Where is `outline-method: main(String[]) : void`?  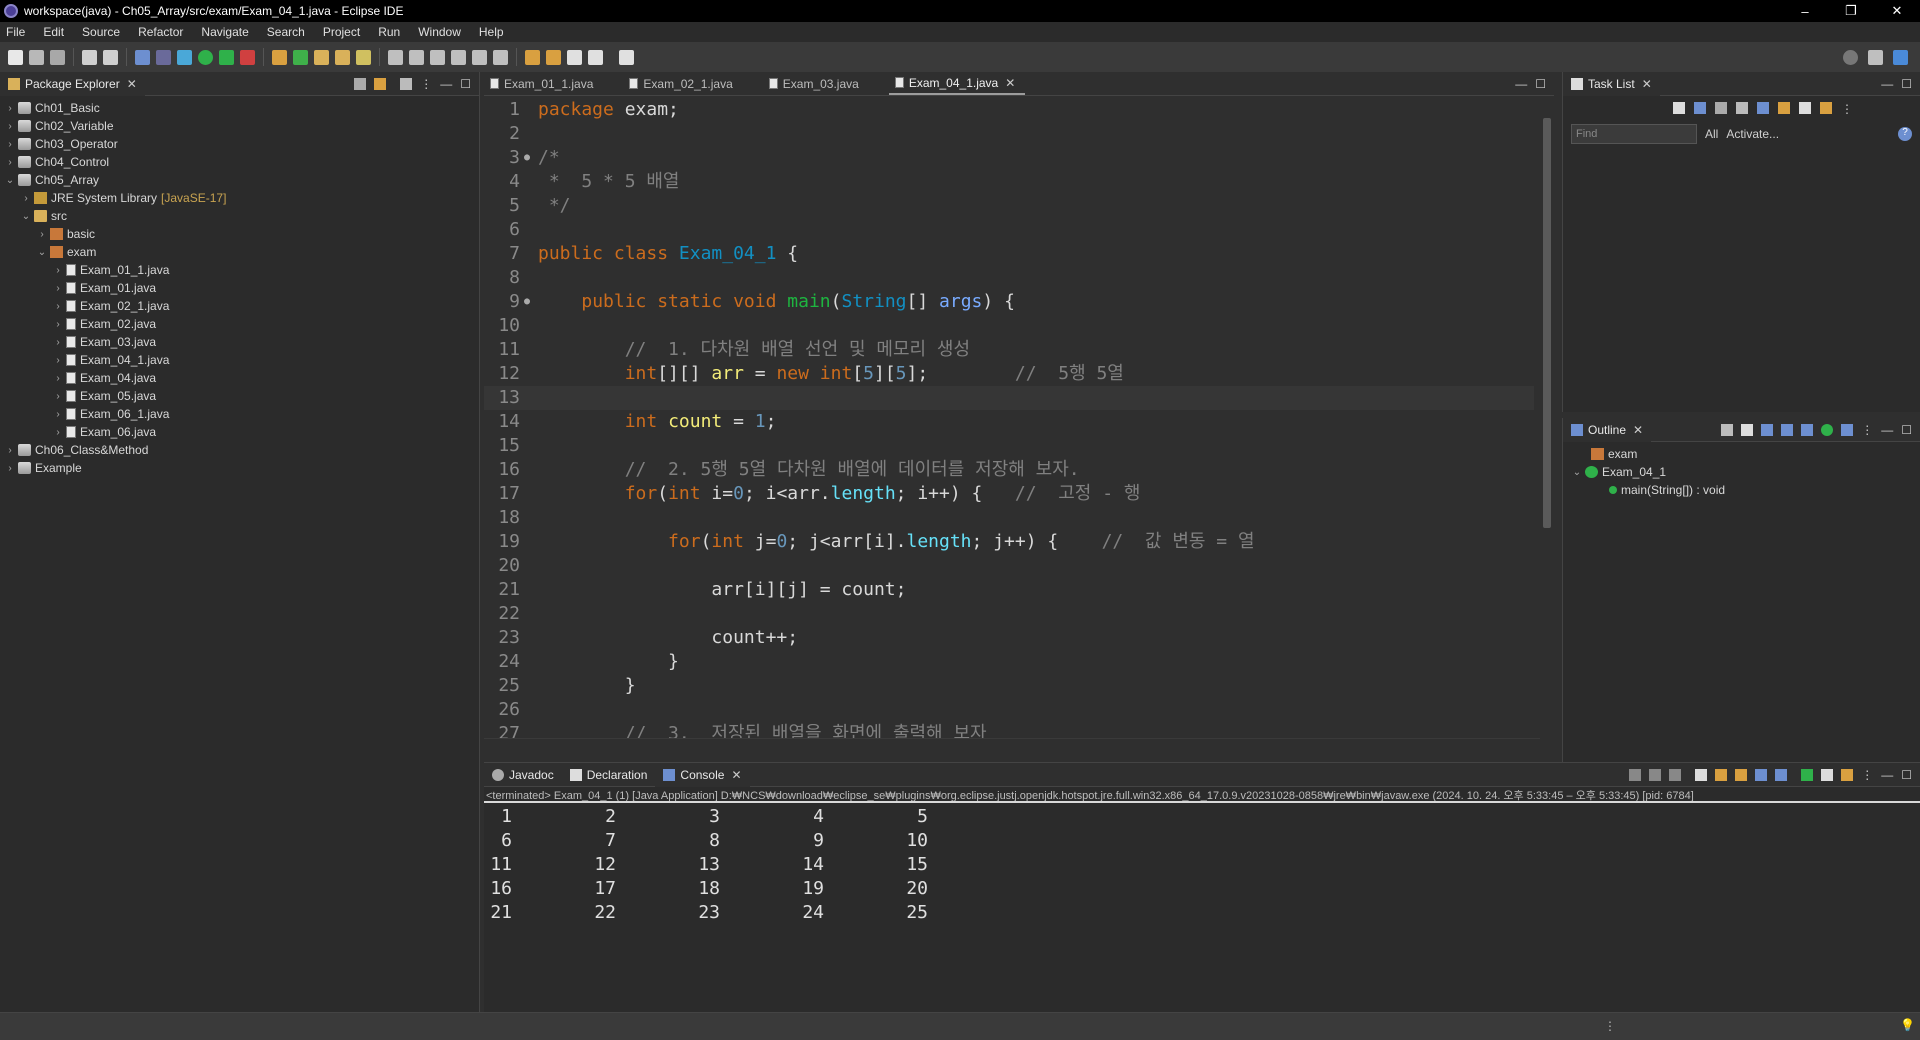 outline-method: main(String[]) : void is located at coordinates (1741, 490).